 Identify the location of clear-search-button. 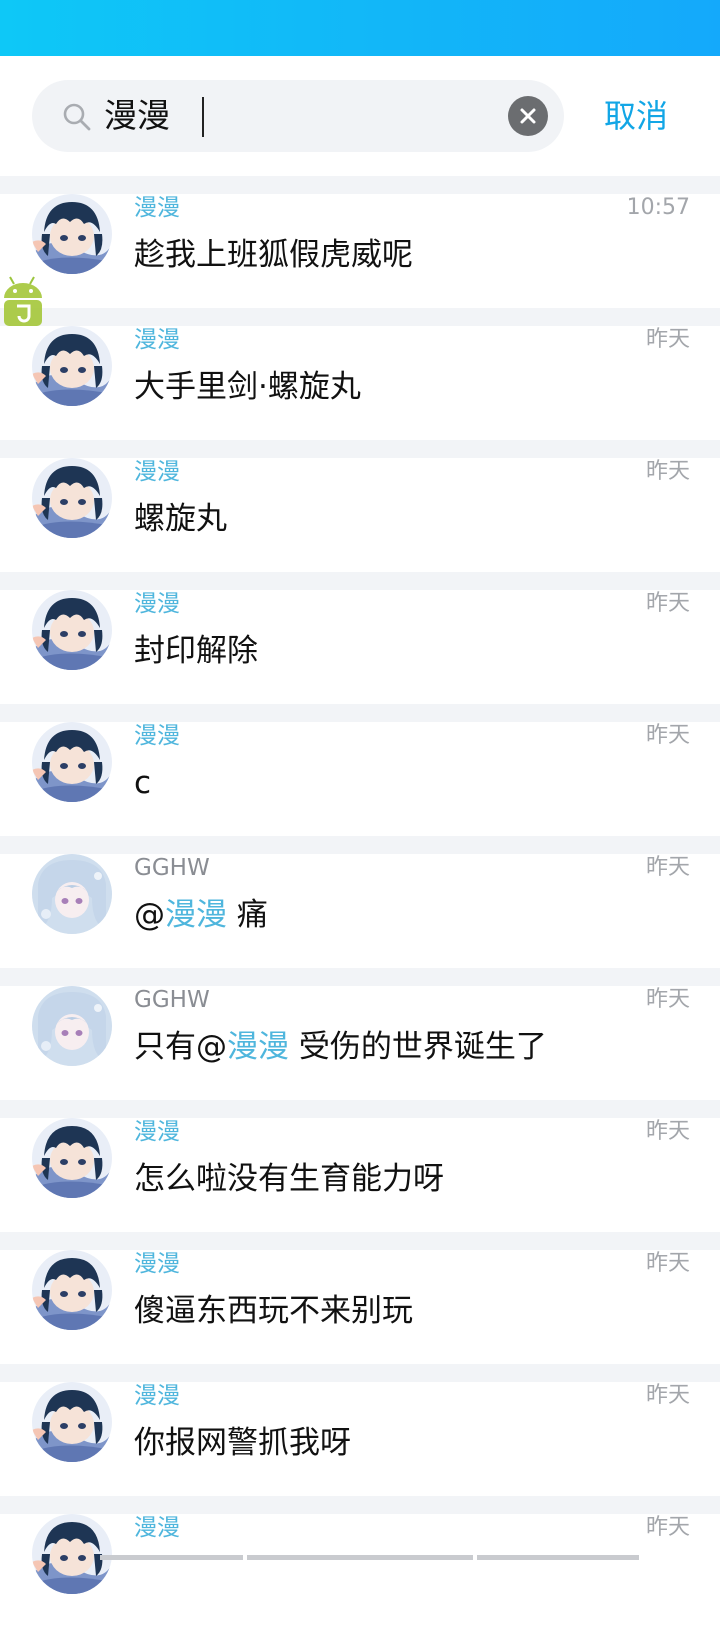
(528, 116).